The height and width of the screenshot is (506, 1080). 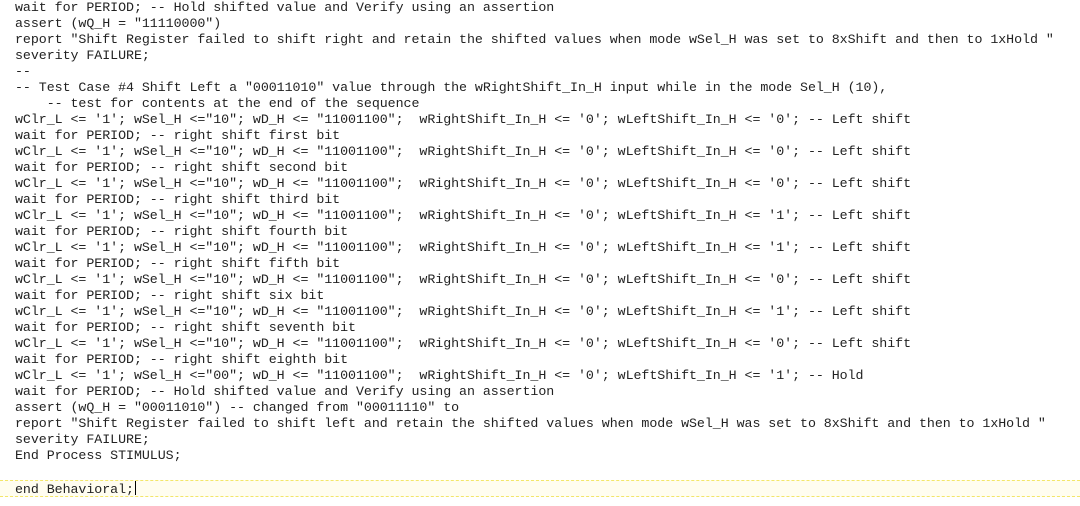 I want to click on code-line: --, so click(x=547, y=72).